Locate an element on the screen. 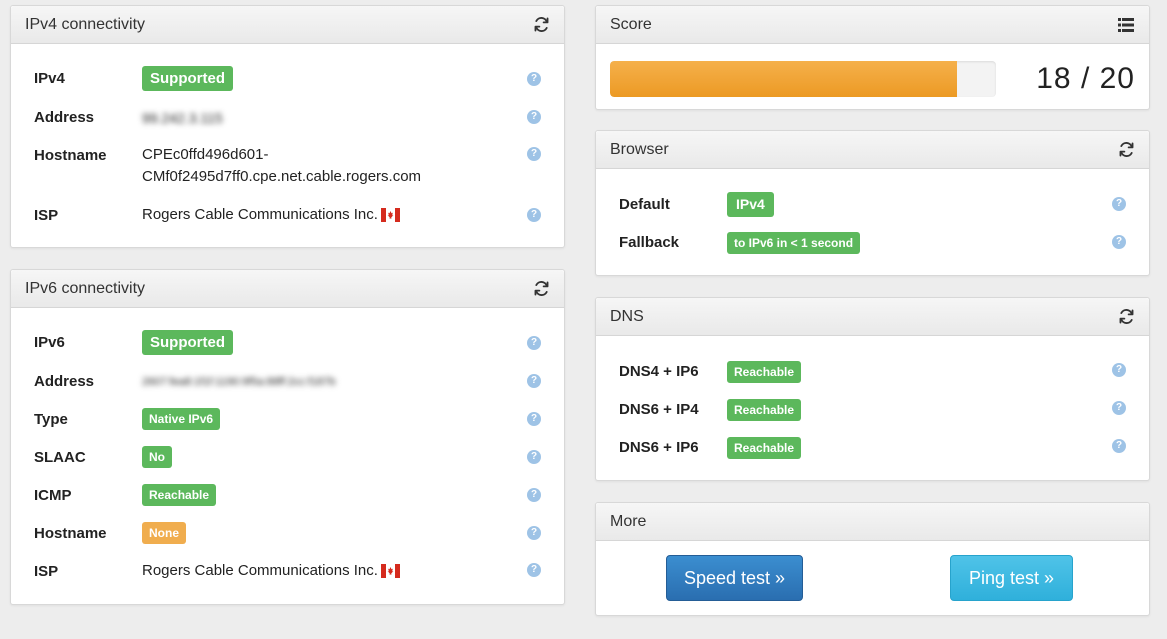  status-badge: IPv4 is located at coordinates (750, 204).